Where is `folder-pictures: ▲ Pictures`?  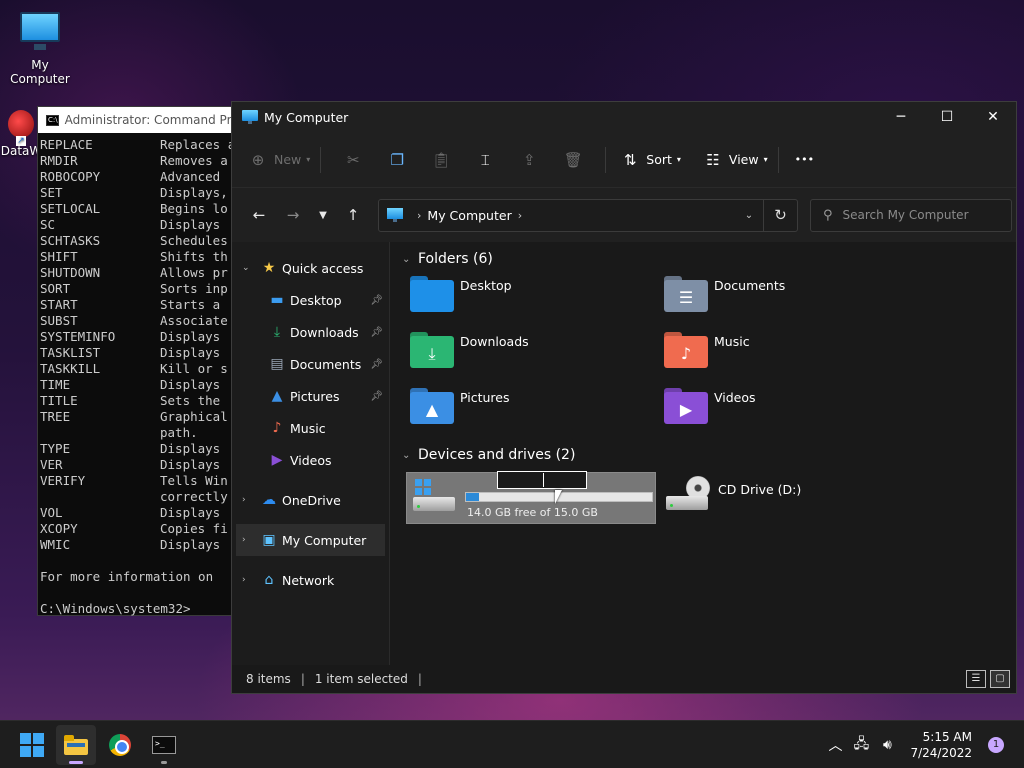
folder-pictures: ▲ Pictures is located at coordinates (537, 412).